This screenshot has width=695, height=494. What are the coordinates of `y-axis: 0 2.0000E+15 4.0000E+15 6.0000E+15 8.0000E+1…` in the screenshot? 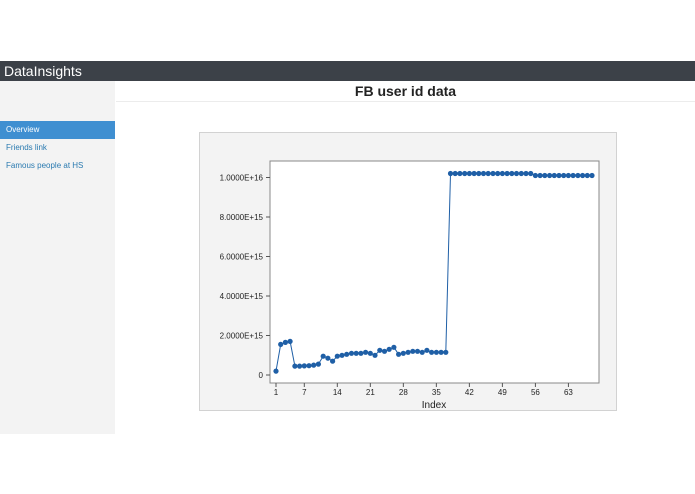 It's located at (245, 277).